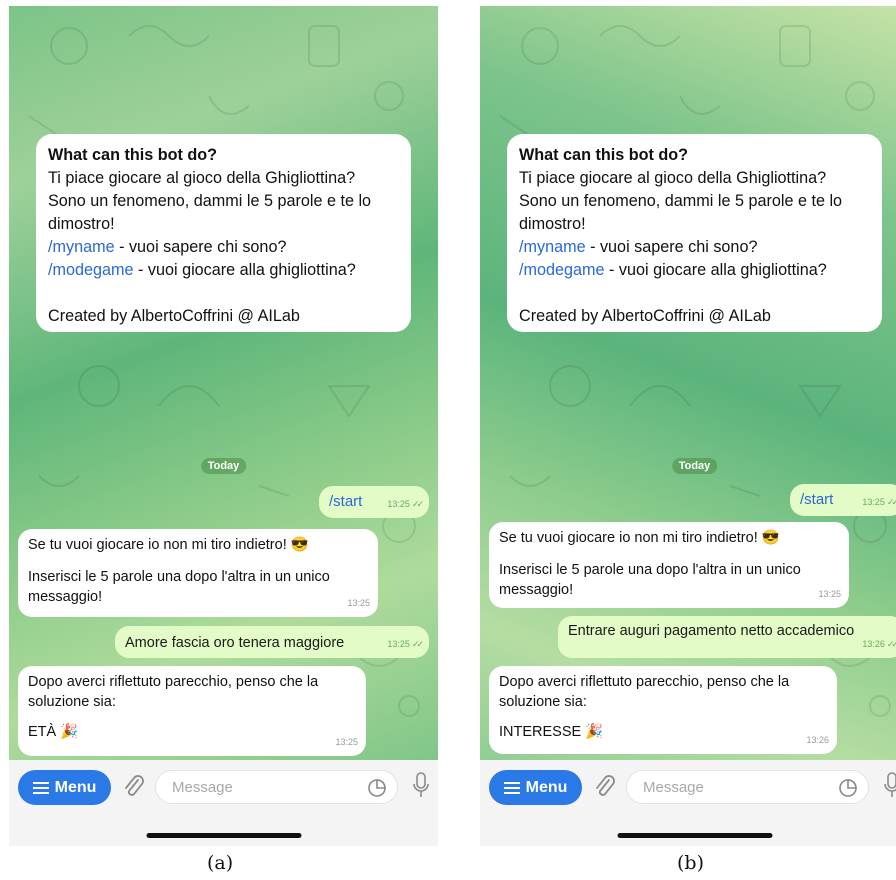 The image size is (896, 880). Describe the element at coordinates (879, 644) in the screenshot. I see `message-time: 13:26 ✓✓` at that location.